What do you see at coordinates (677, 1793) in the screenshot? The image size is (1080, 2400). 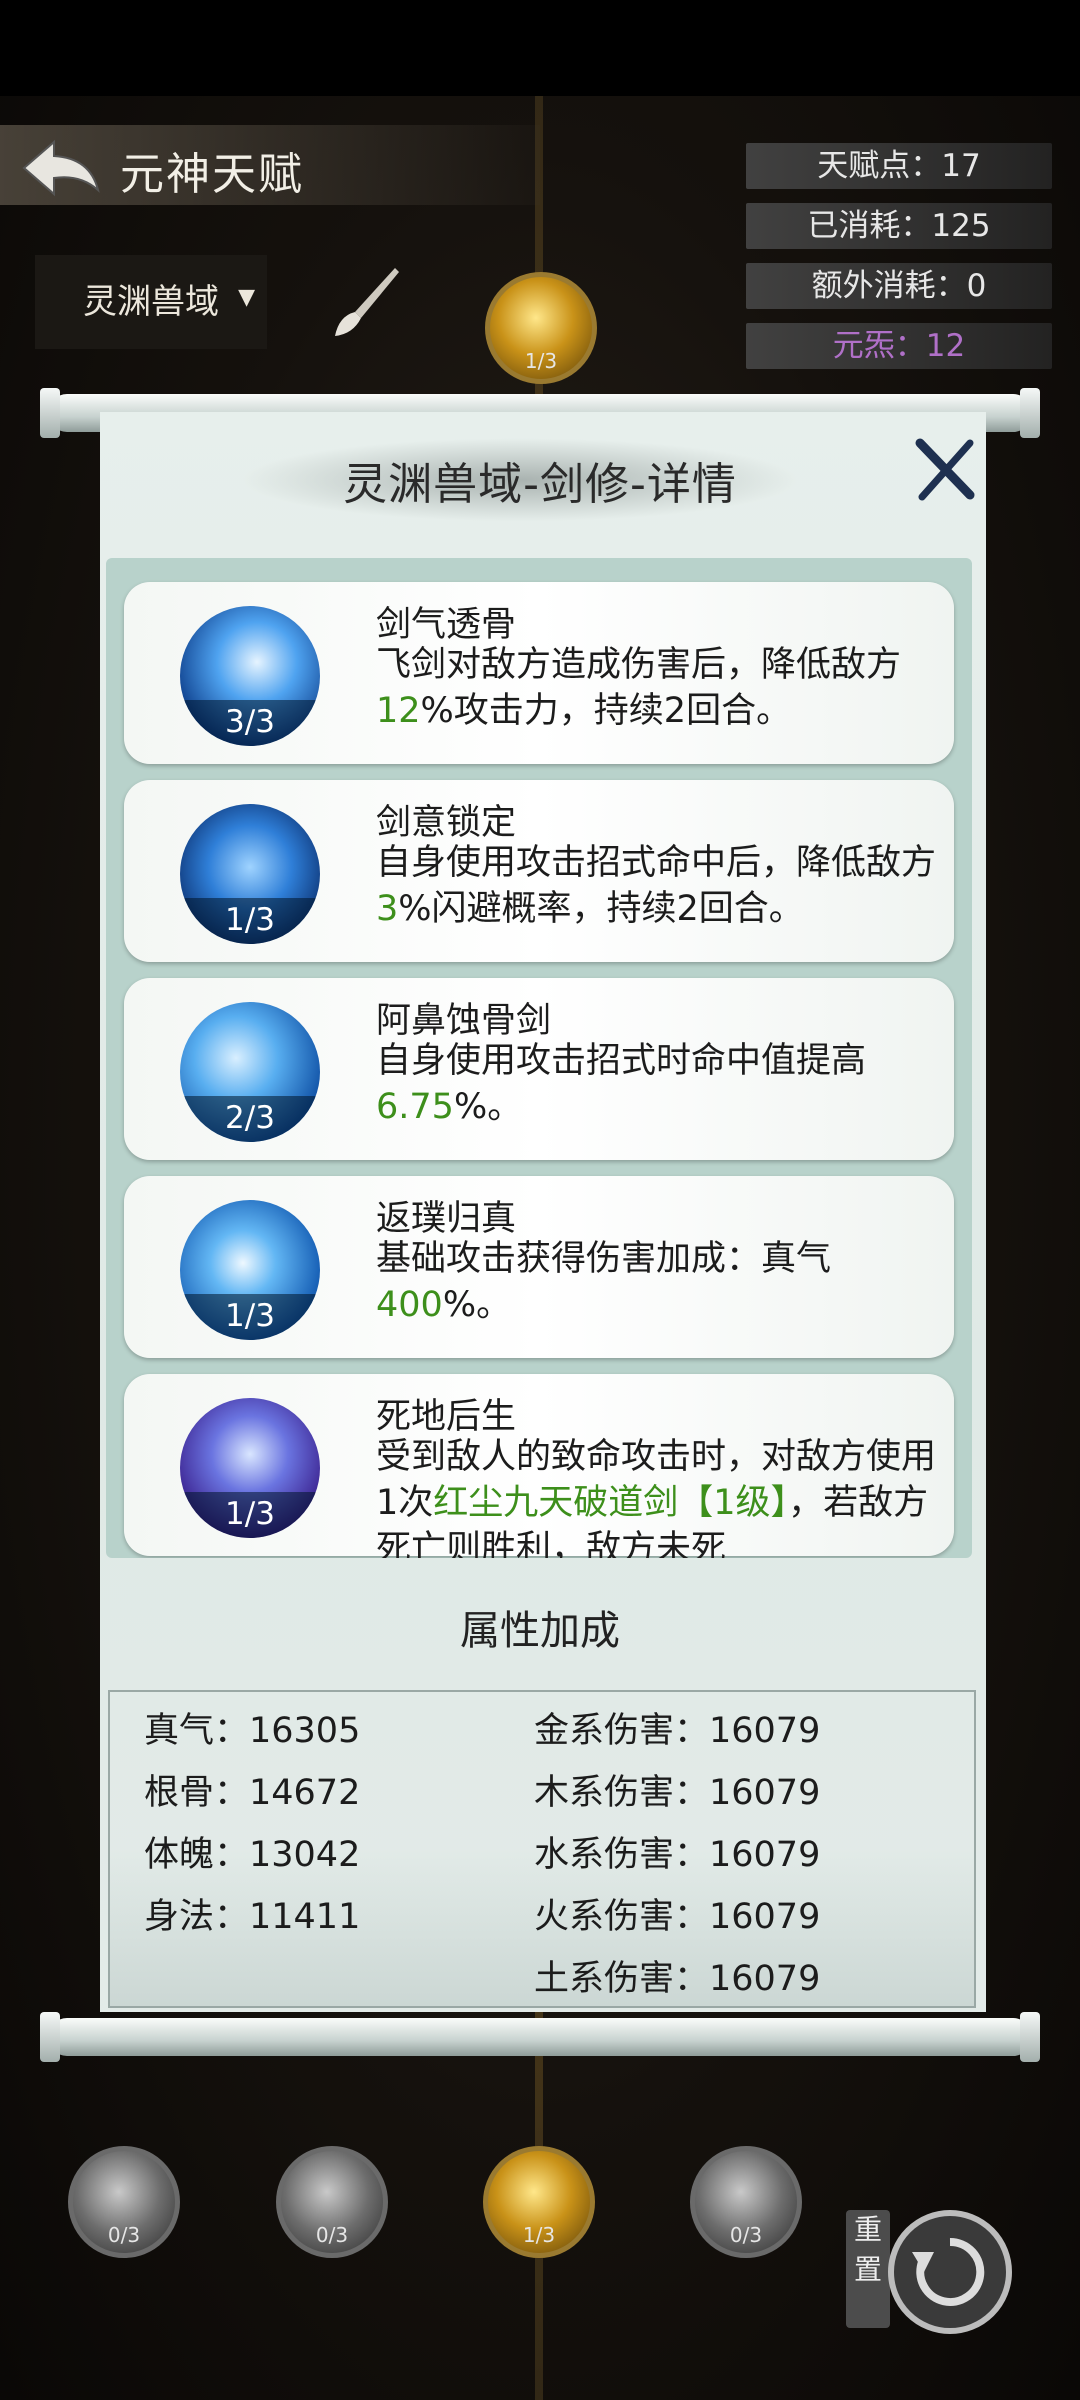 I see `attr-wood-damage: 木系伤害：16079` at bounding box center [677, 1793].